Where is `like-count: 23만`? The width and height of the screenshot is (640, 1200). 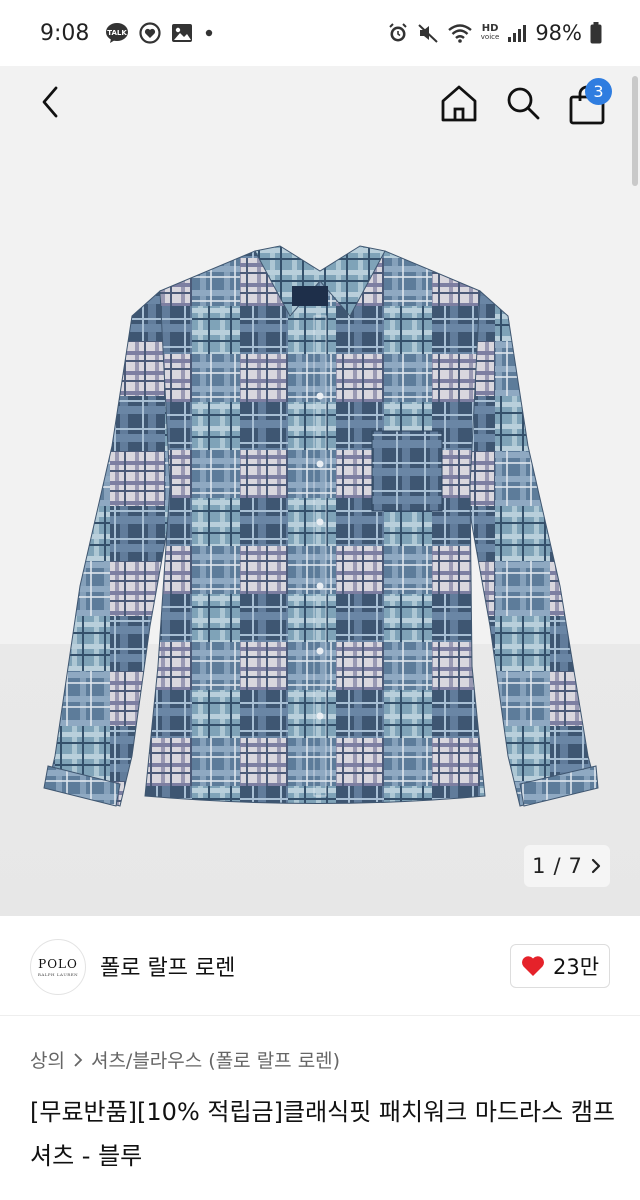
like-count: 23만 is located at coordinates (576, 967).